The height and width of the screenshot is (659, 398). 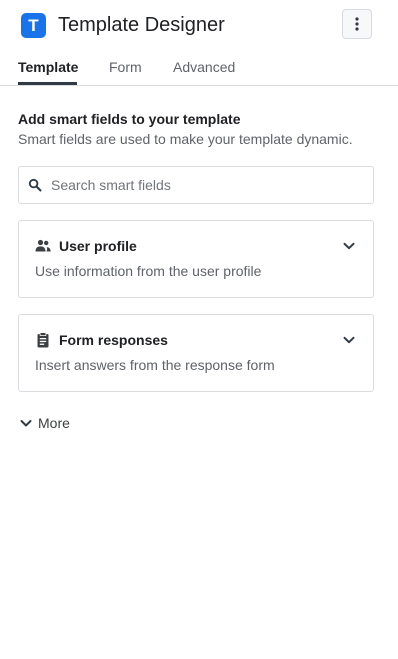 I want to click on group-title: Form responses, so click(x=113, y=340).